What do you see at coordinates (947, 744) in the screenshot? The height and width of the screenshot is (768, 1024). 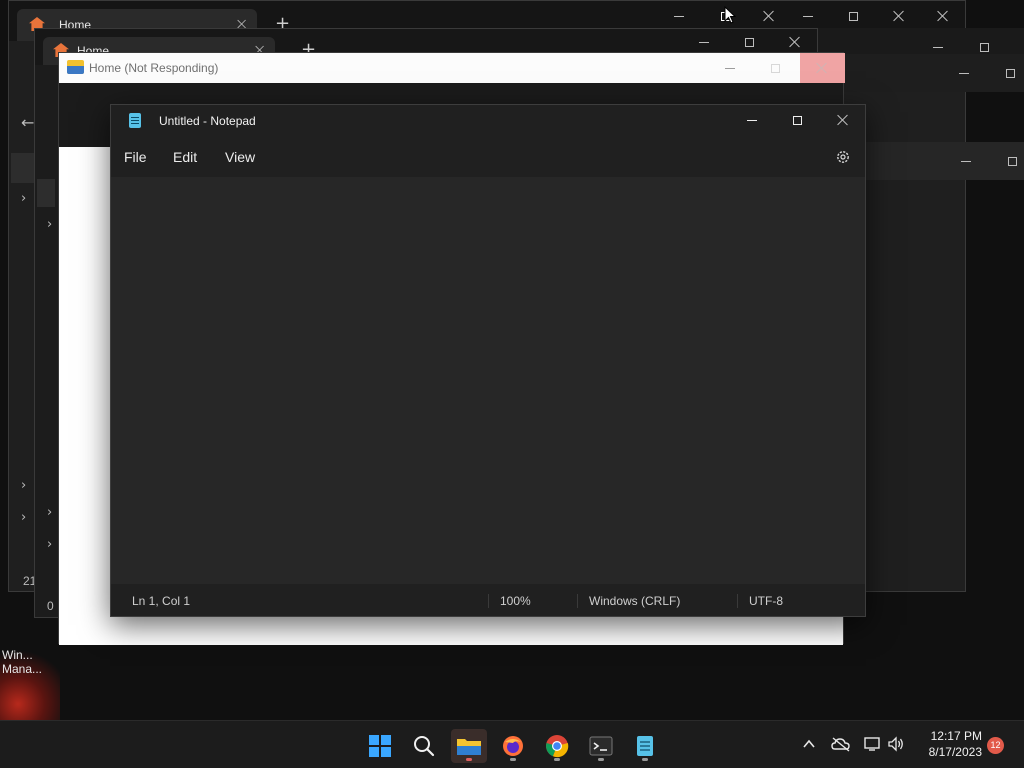 I see `clock: 12:17 PM 8/17/2023` at bounding box center [947, 744].